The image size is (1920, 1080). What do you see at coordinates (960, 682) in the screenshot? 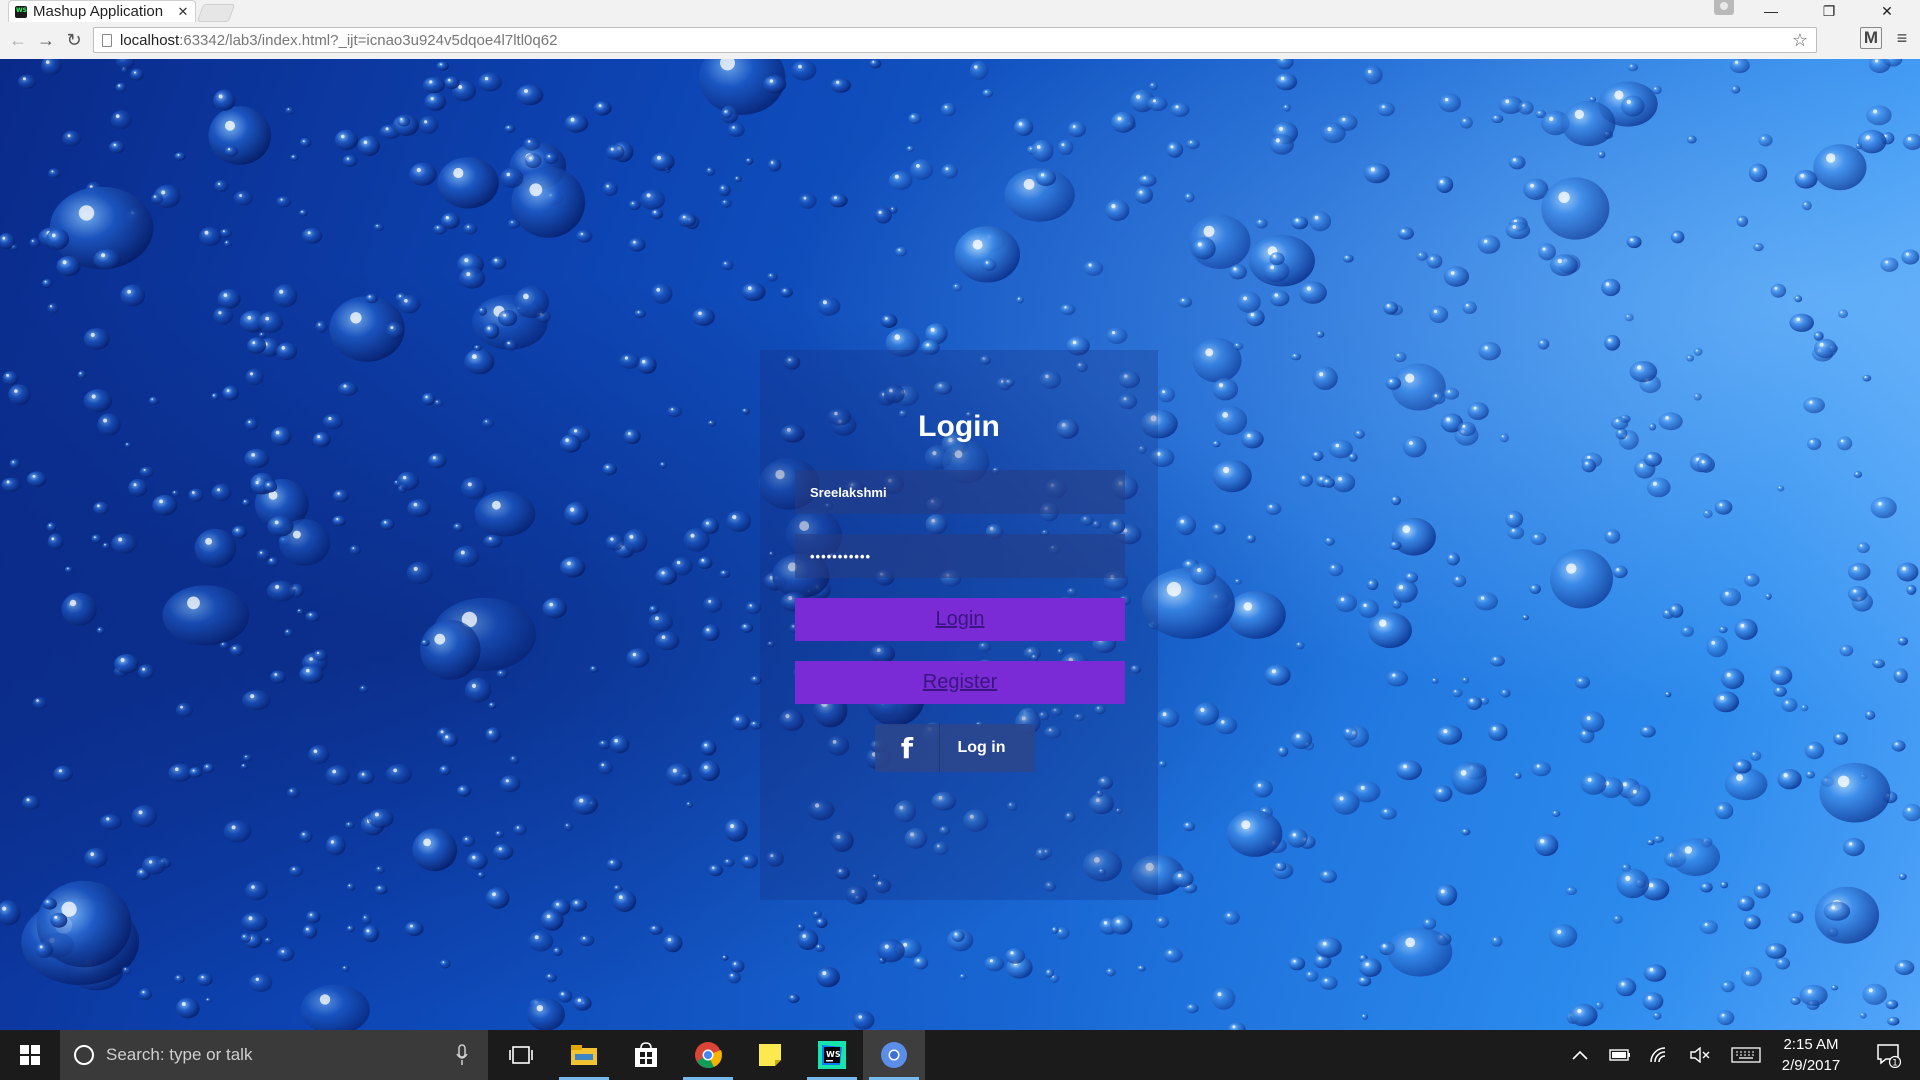
I see `register-button: Register` at bounding box center [960, 682].